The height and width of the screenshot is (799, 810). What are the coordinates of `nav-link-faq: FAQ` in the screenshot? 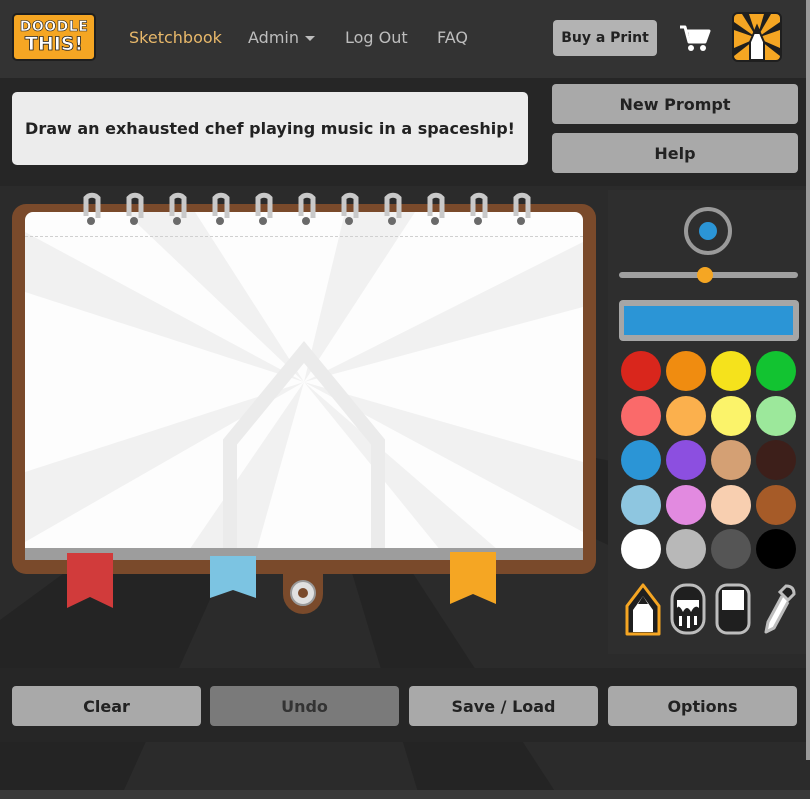 It's located at (452, 37).